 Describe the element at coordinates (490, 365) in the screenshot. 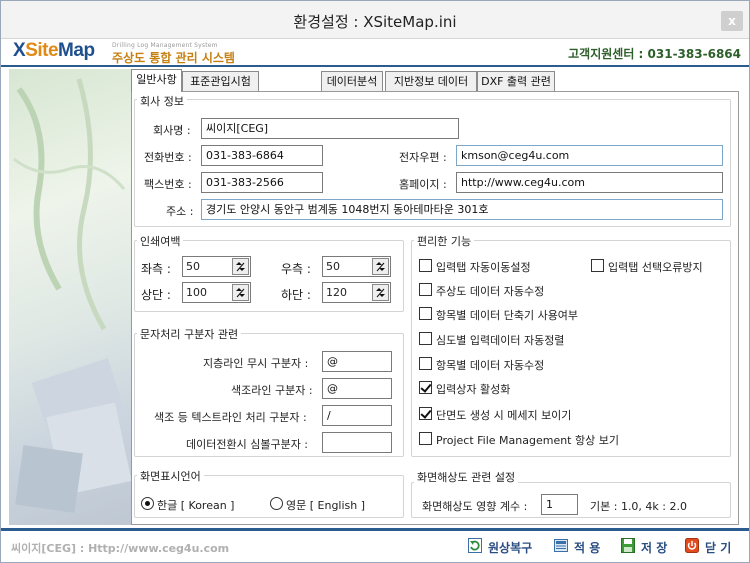

I see `item-auto-fix-label: 항목별 데이터 자동수정` at that location.